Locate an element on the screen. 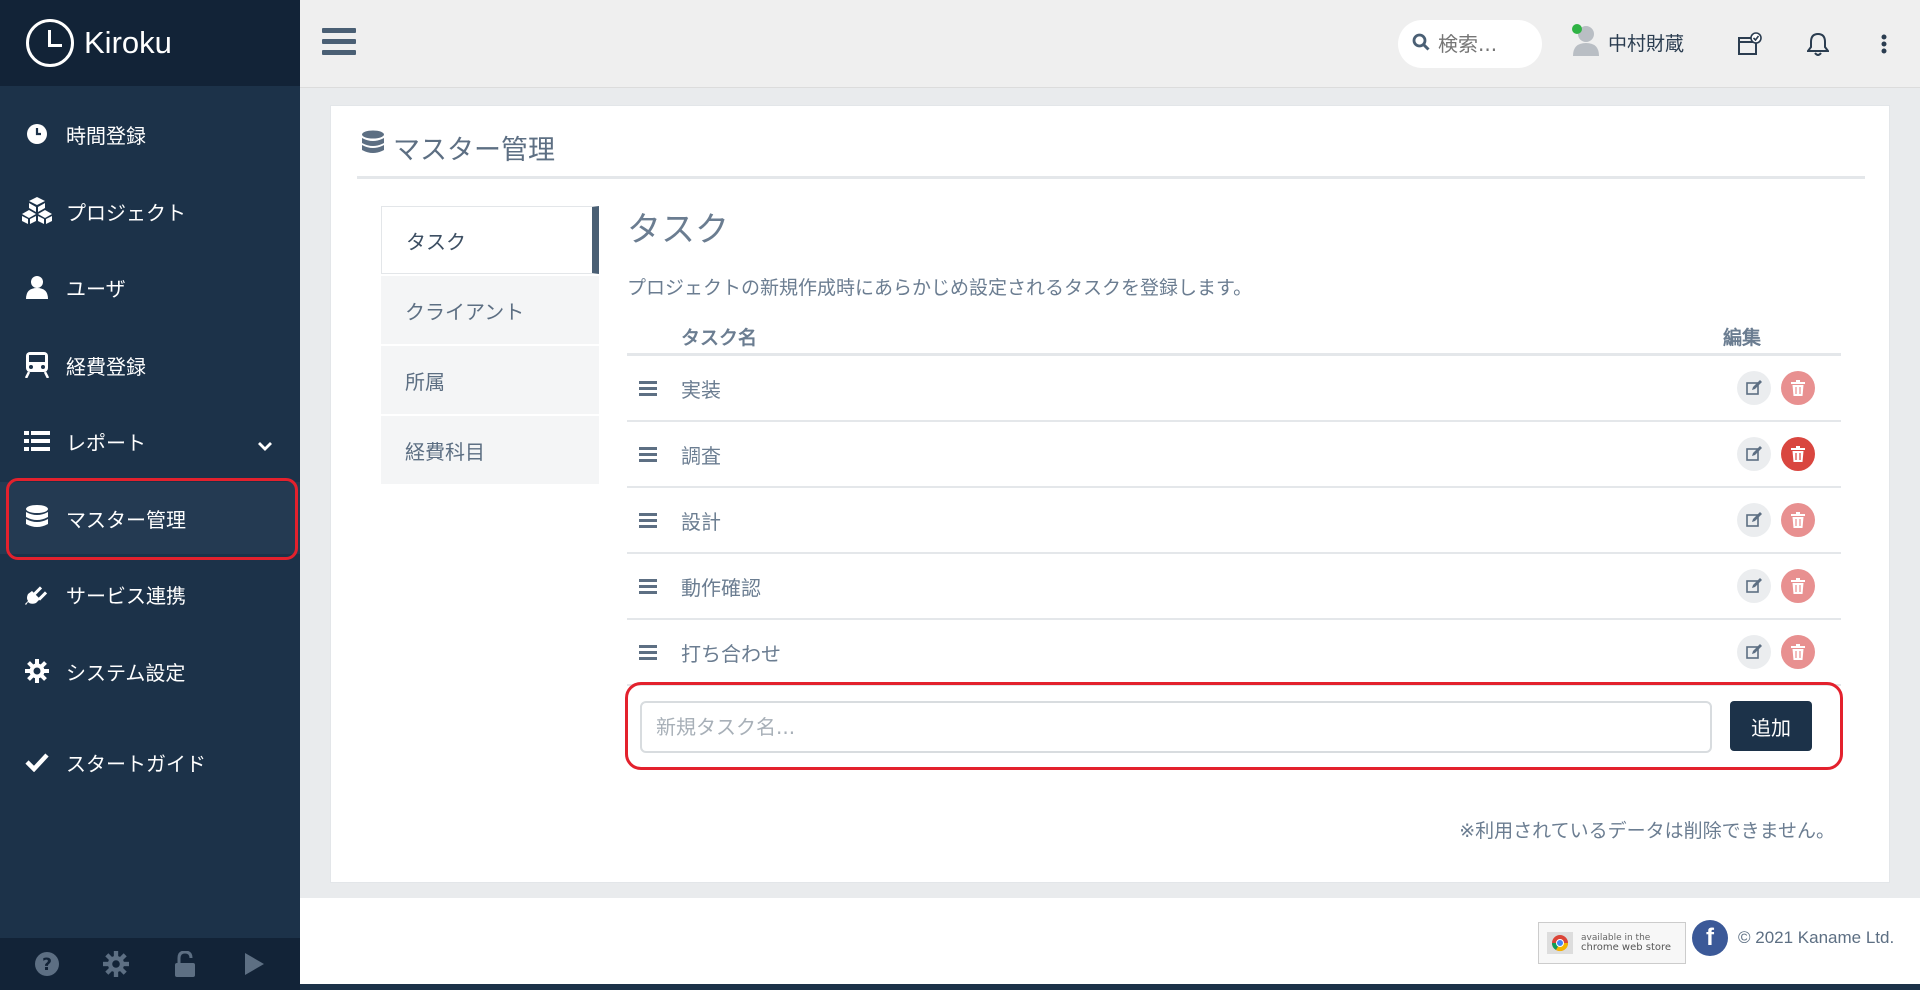 This screenshot has width=1920, height=990. sidebar-item-project: プロジェクト is located at coordinates (150, 211).